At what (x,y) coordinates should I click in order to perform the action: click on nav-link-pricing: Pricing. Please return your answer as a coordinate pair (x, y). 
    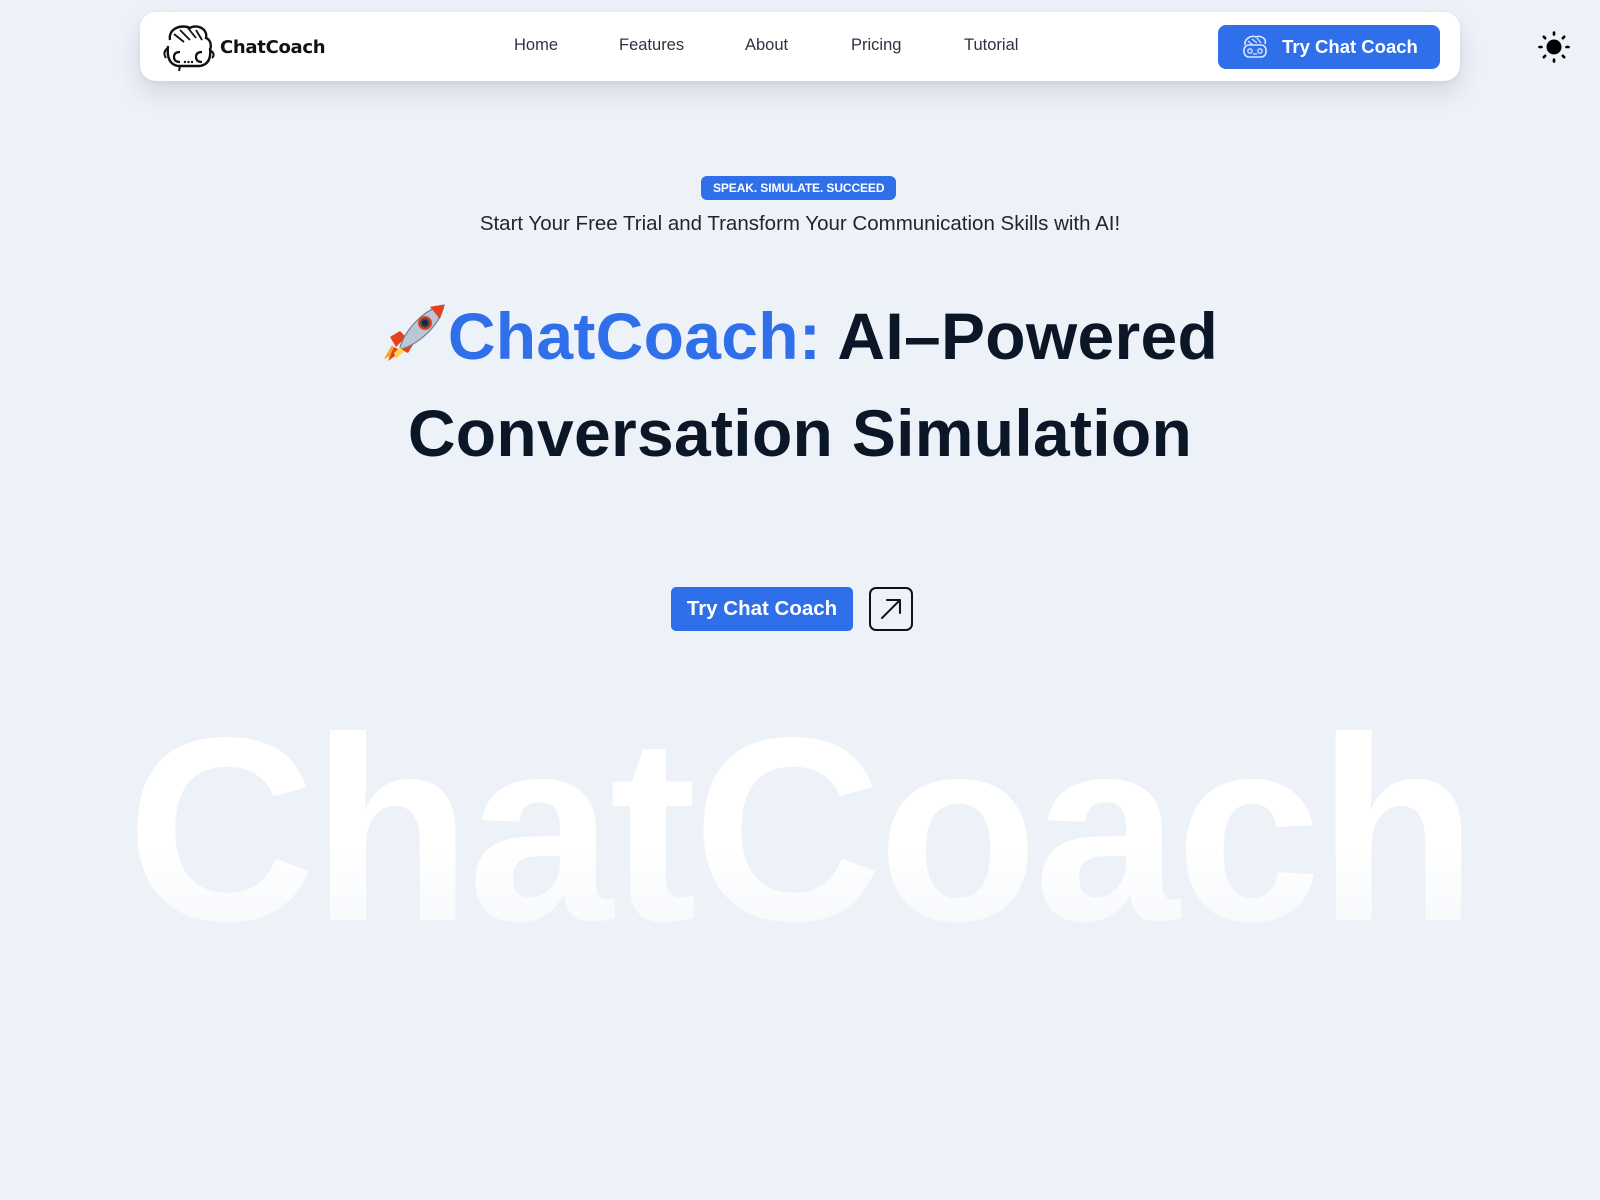
    Looking at the image, I should click on (876, 45).